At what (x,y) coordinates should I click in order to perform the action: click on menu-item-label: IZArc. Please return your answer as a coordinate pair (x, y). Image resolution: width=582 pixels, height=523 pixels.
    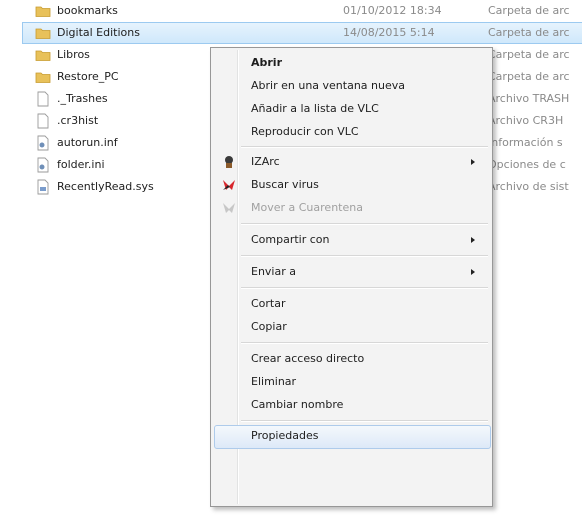
    Looking at the image, I should click on (265, 161).